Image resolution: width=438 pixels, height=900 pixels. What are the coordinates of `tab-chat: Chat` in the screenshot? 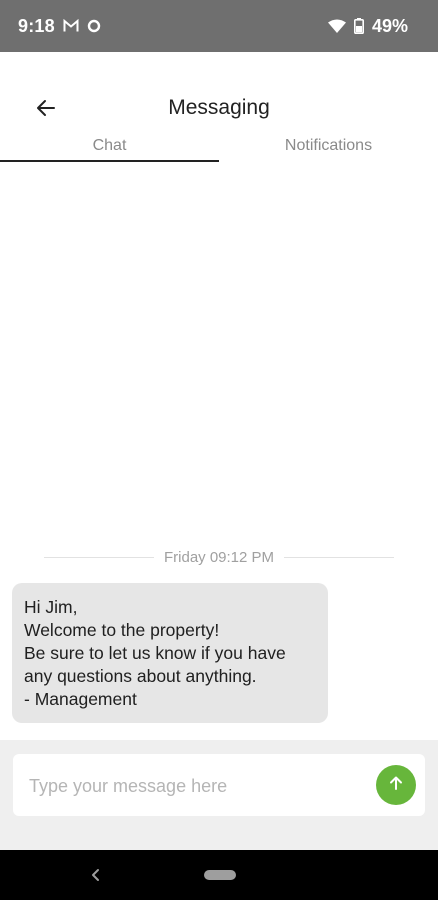 It's located at (109, 147).